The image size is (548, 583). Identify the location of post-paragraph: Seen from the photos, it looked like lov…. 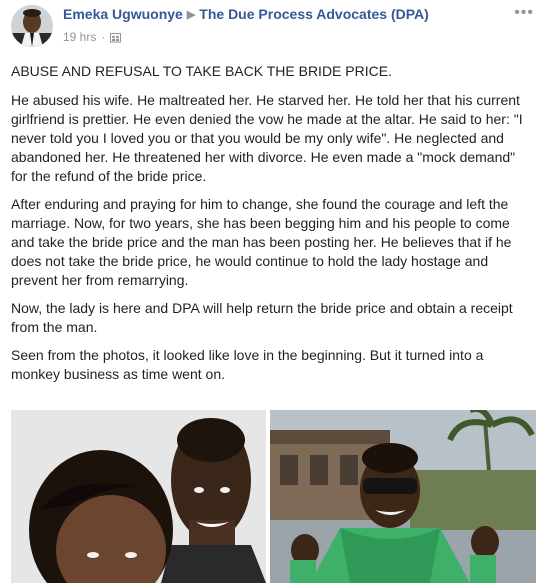
(247, 364).